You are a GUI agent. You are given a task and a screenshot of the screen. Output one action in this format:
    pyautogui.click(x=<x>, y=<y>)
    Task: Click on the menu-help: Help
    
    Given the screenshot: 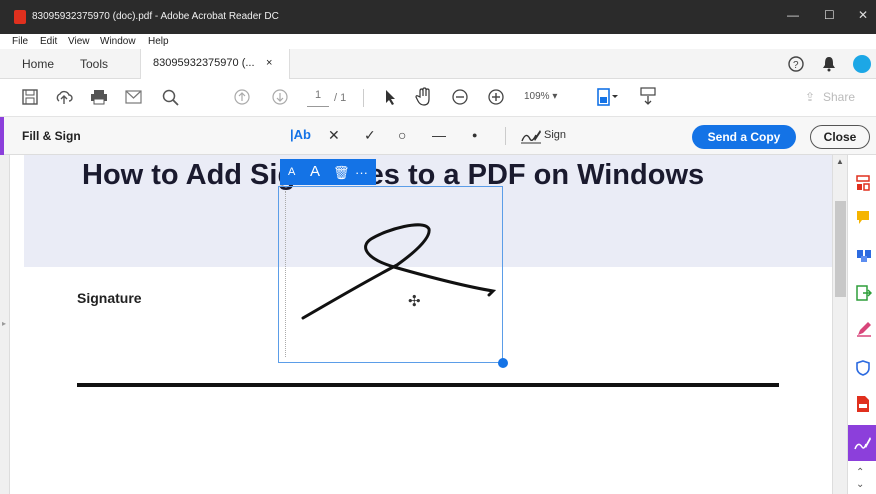 What is the action you would take?
    pyautogui.click(x=158, y=41)
    